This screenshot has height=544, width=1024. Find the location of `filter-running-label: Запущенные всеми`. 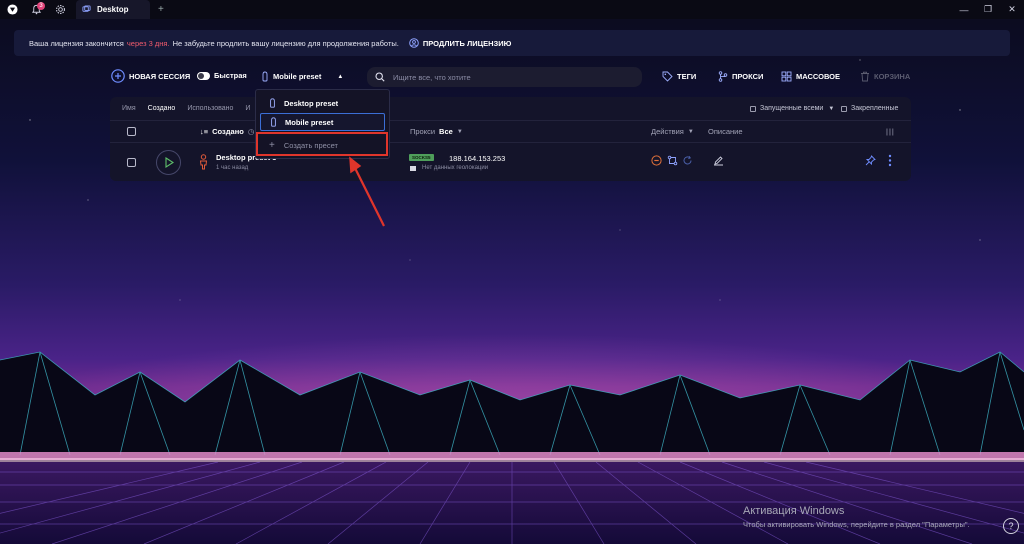

filter-running-label: Запущенные всеми is located at coordinates (792, 108).